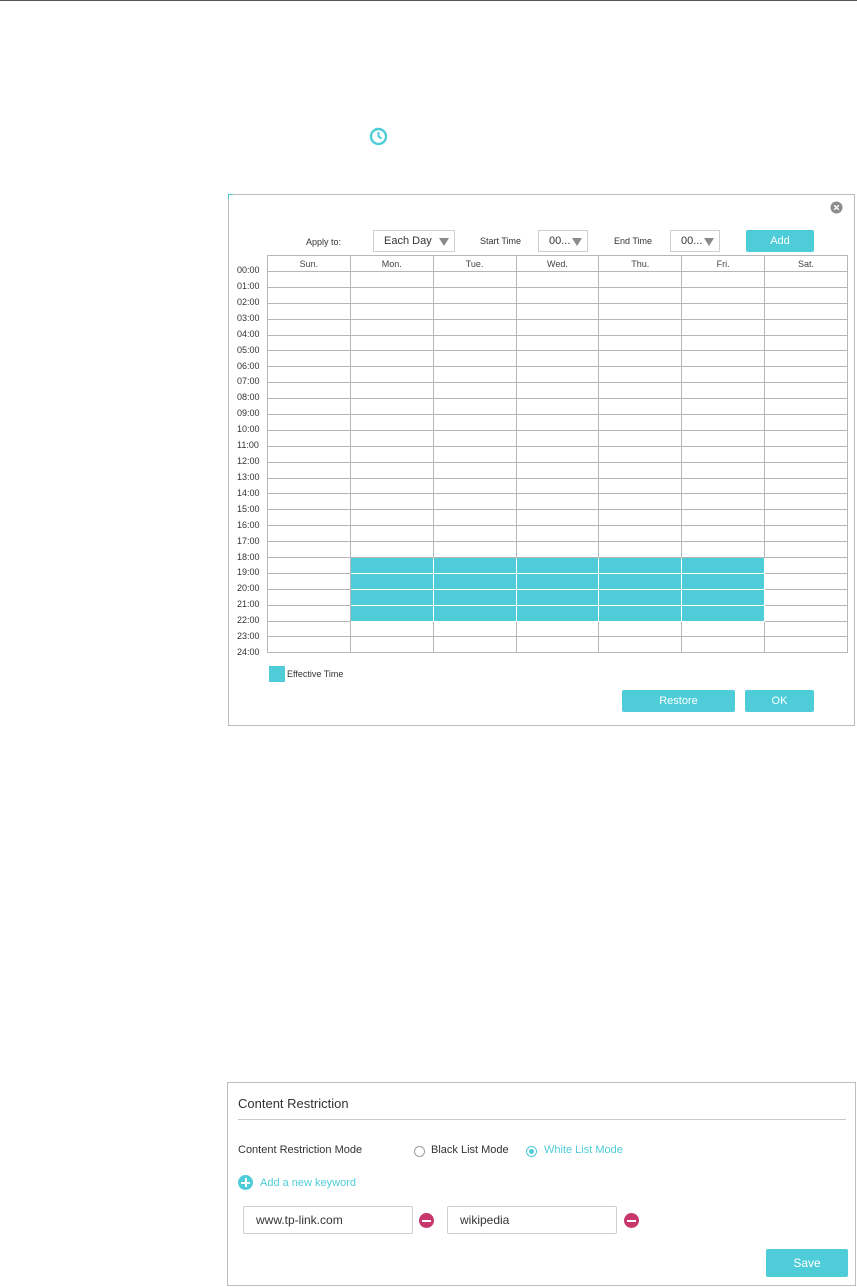 Image resolution: width=857 pixels, height=1287 pixels. What do you see at coordinates (470, 1150) in the screenshot?
I see `black-list-label: Black List Mode` at bounding box center [470, 1150].